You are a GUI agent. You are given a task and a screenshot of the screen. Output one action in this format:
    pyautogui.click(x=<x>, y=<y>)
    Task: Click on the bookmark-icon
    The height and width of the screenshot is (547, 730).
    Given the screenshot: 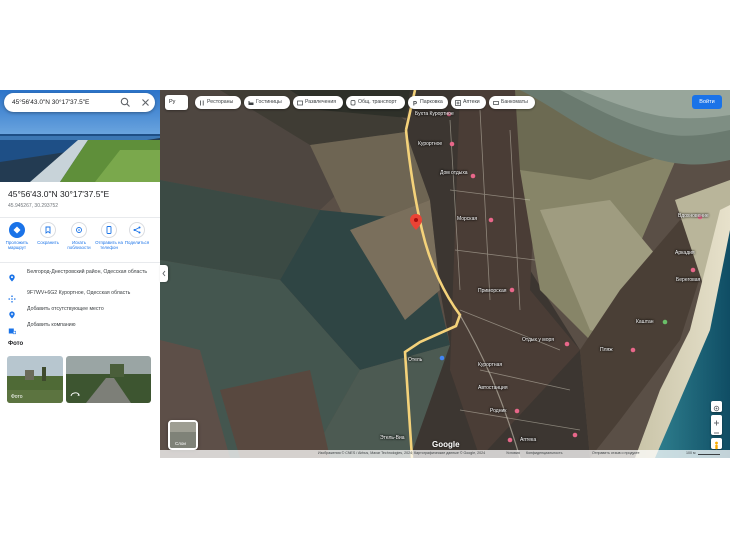 What is the action you would take?
    pyautogui.click(x=48, y=230)
    